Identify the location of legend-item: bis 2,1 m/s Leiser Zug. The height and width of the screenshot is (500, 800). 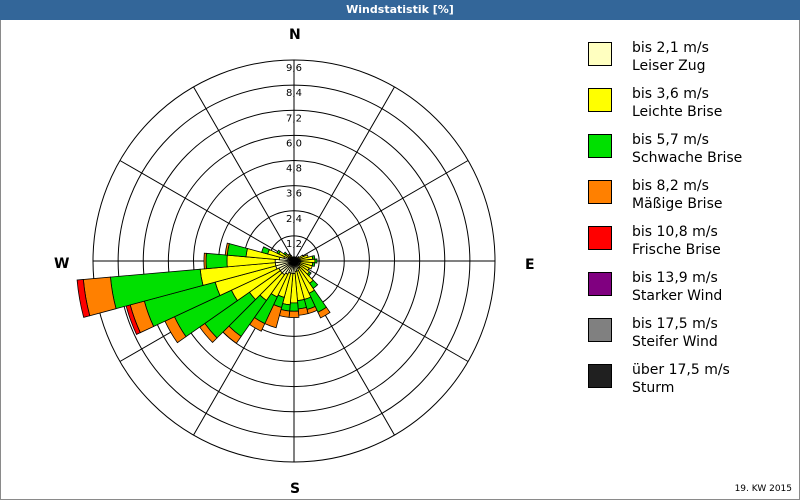
(688, 63).